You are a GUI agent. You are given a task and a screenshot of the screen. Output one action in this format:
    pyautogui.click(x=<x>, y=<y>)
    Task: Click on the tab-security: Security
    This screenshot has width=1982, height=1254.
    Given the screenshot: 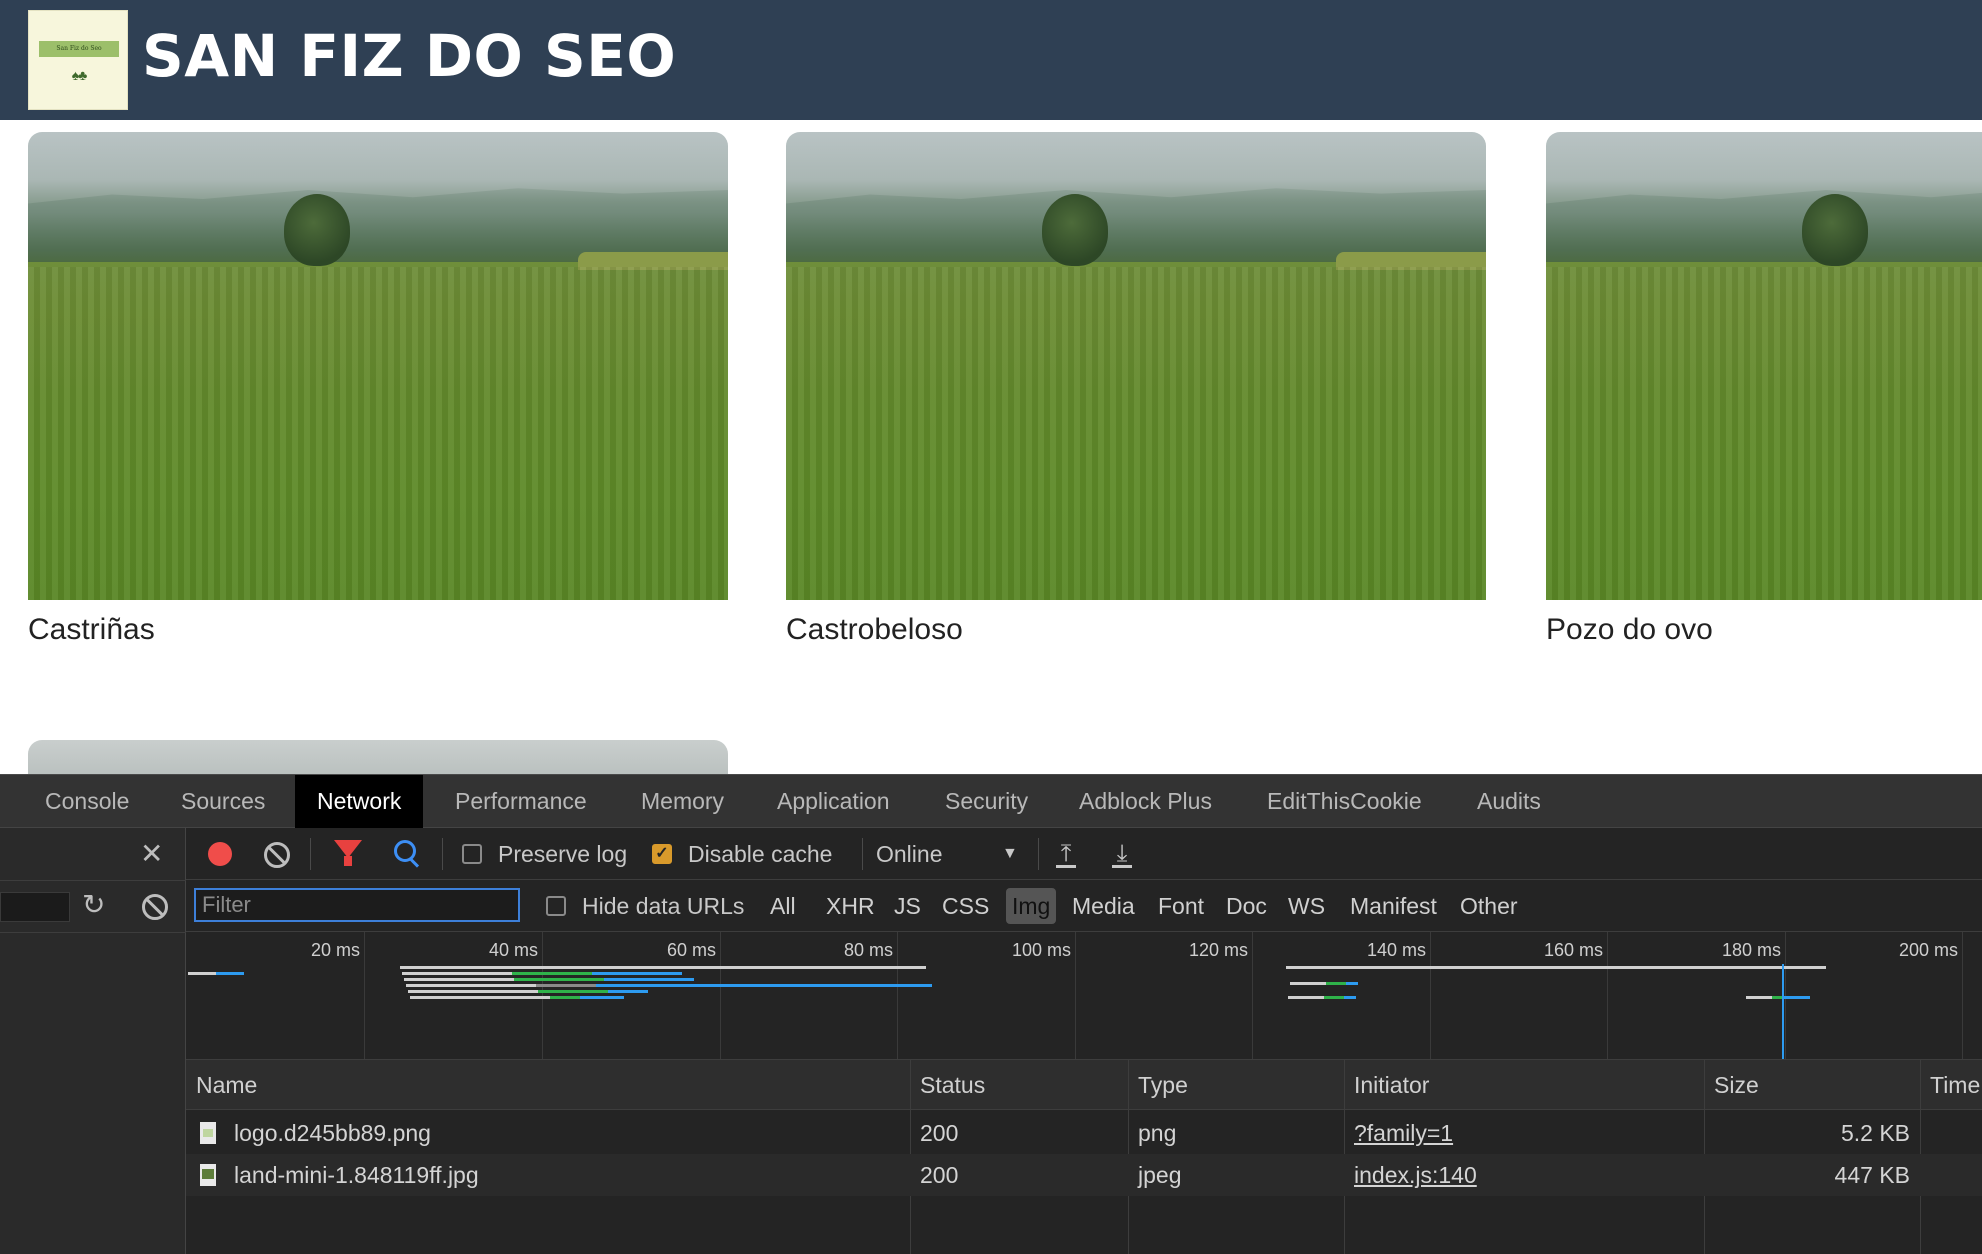 What is the action you would take?
    pyautogui.click(x=986, y=801)
    